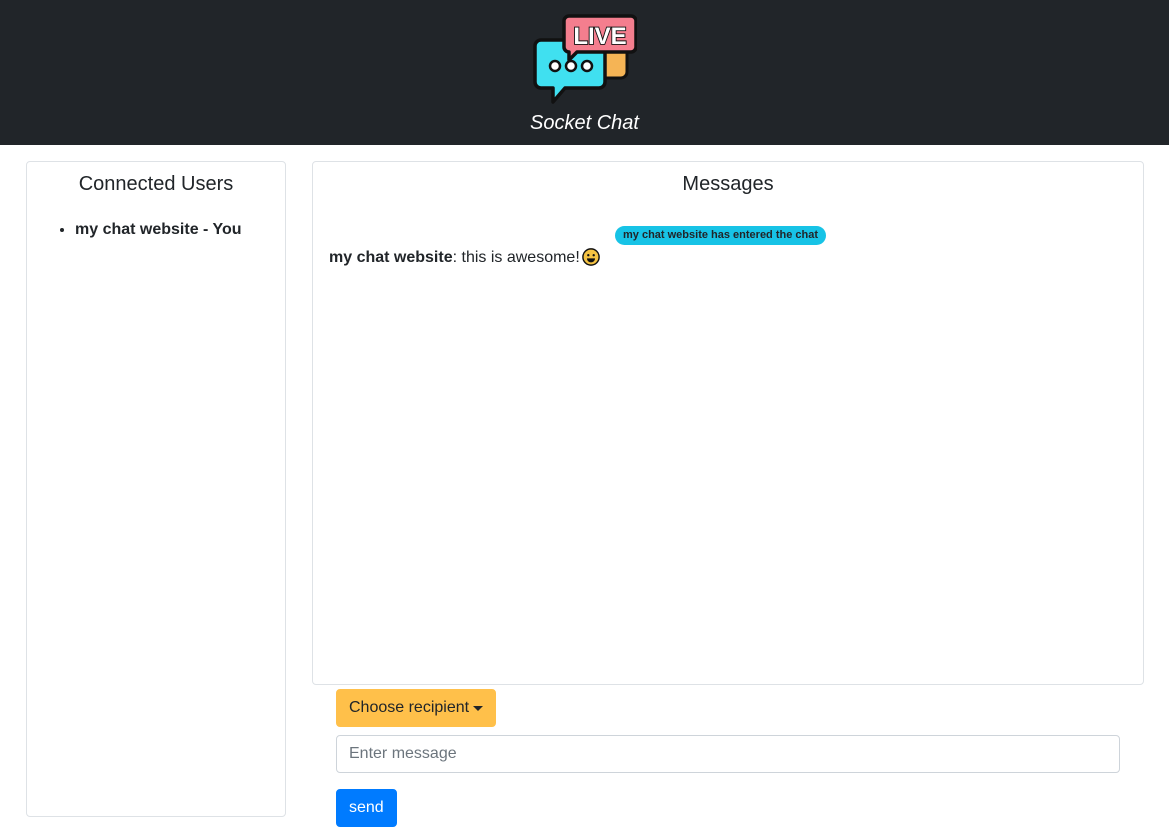  What do you see at coordinates (721, 235) in the screenshot?
I see `user-joined-badge: my chat website has entered the chat` at bounding box center [721, 235].